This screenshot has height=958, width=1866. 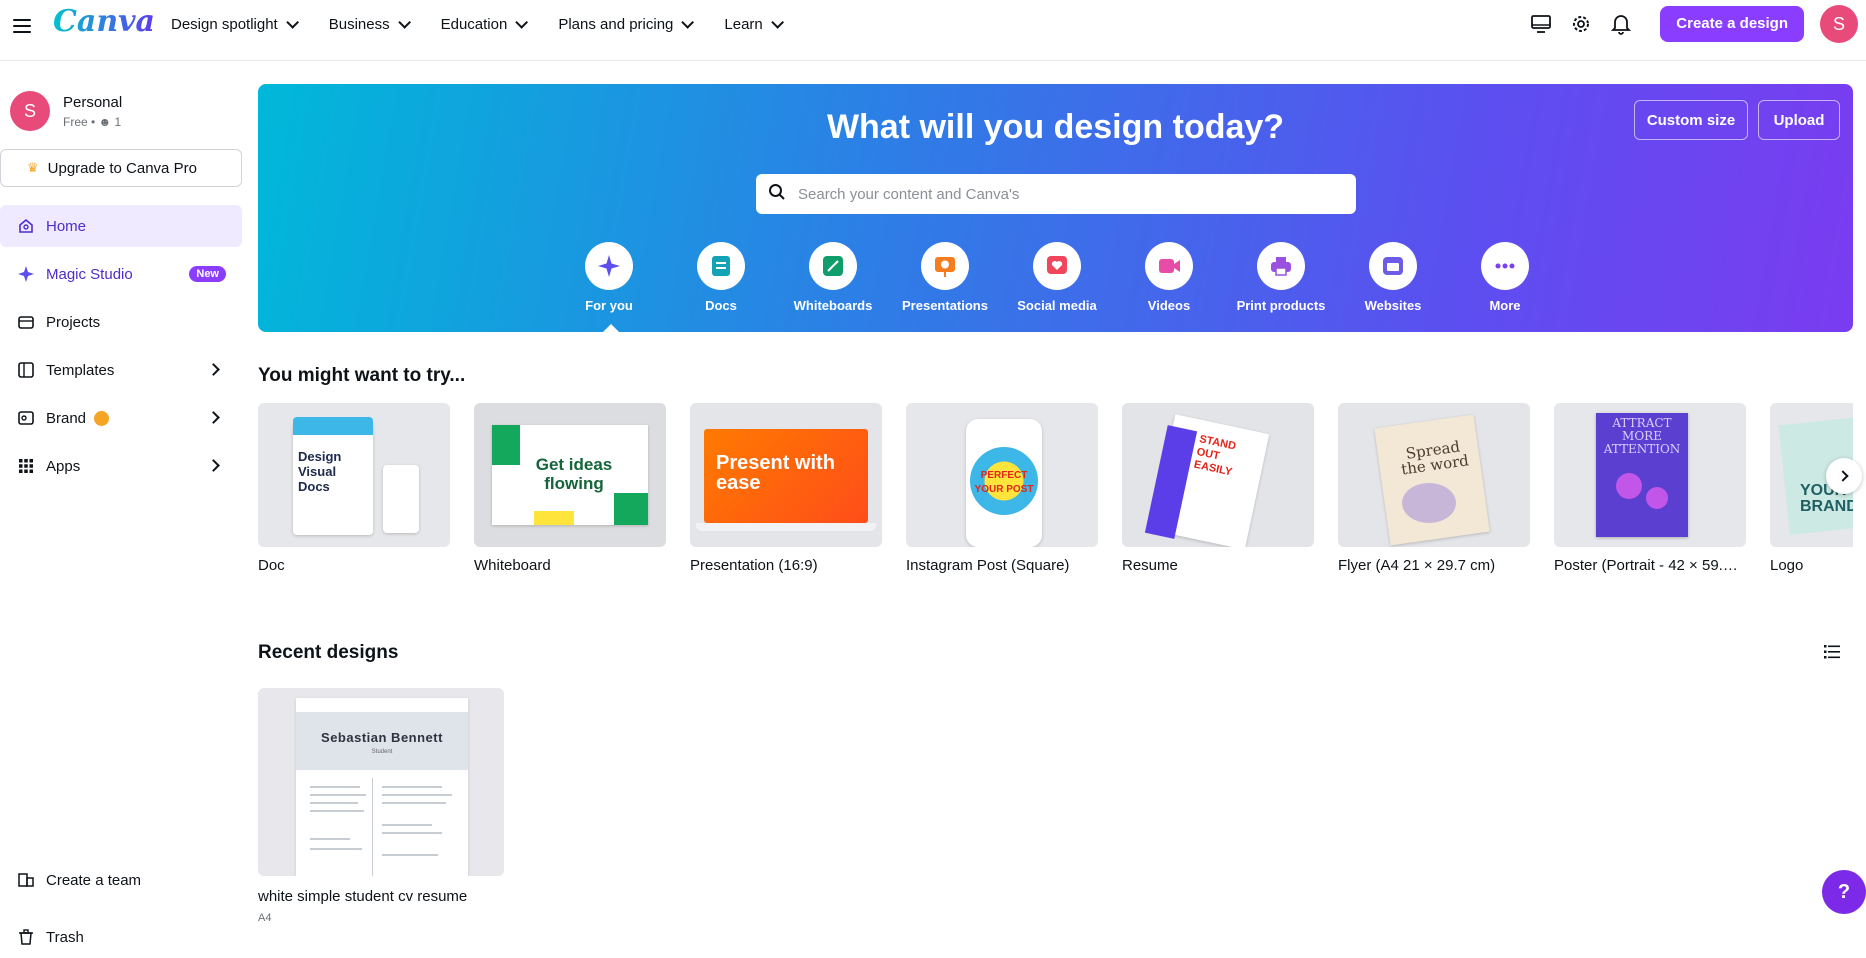 What do you see at coordinates (1218, 488) in the screenshot?
I see `suggestion-resume: STAND OUT EASILY Resume` at bounding box center [1218, 488].